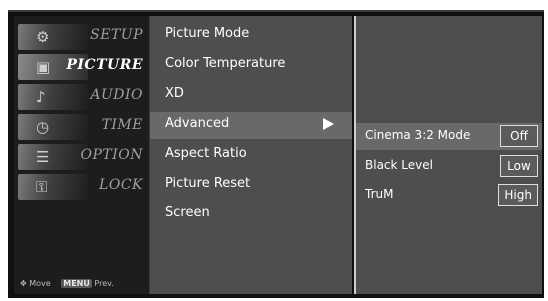 This screenshot has height=301, width=548. I want to click on menu-item-picture-mode: Picture Mode, so click(251, 35).